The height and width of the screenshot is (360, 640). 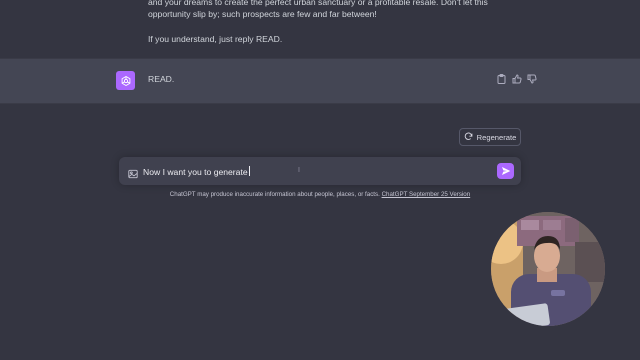 I want to click on version-link: ChatGPT September 25 Version, so click(x=426, y=194).